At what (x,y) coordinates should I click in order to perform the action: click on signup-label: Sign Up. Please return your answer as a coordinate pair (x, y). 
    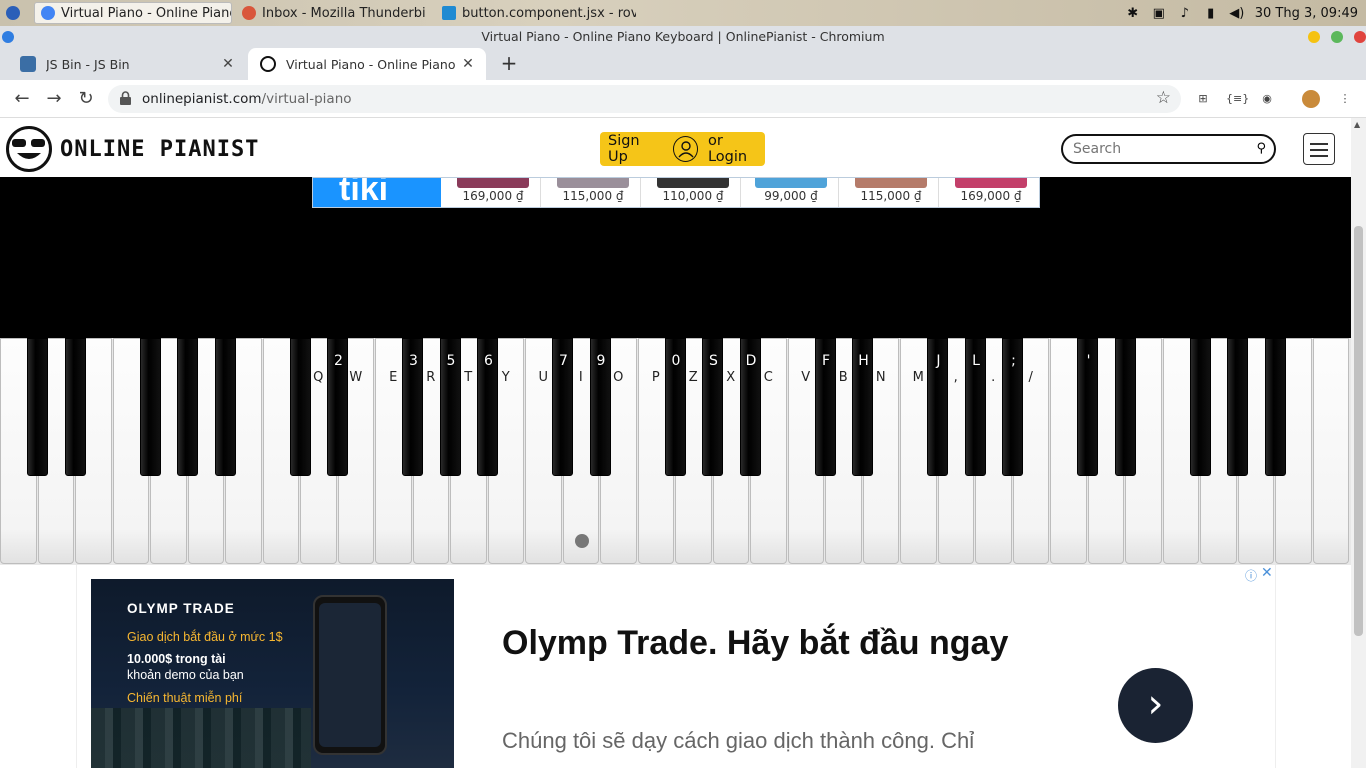
    Looking at the image, I should click on (635, 149).